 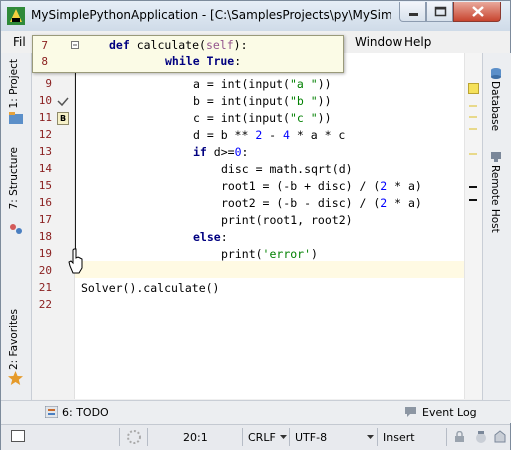 What do you see at coordinates (500, 437) in the screenshot?
I see `hector-icon` at bounding box center [500, 437].